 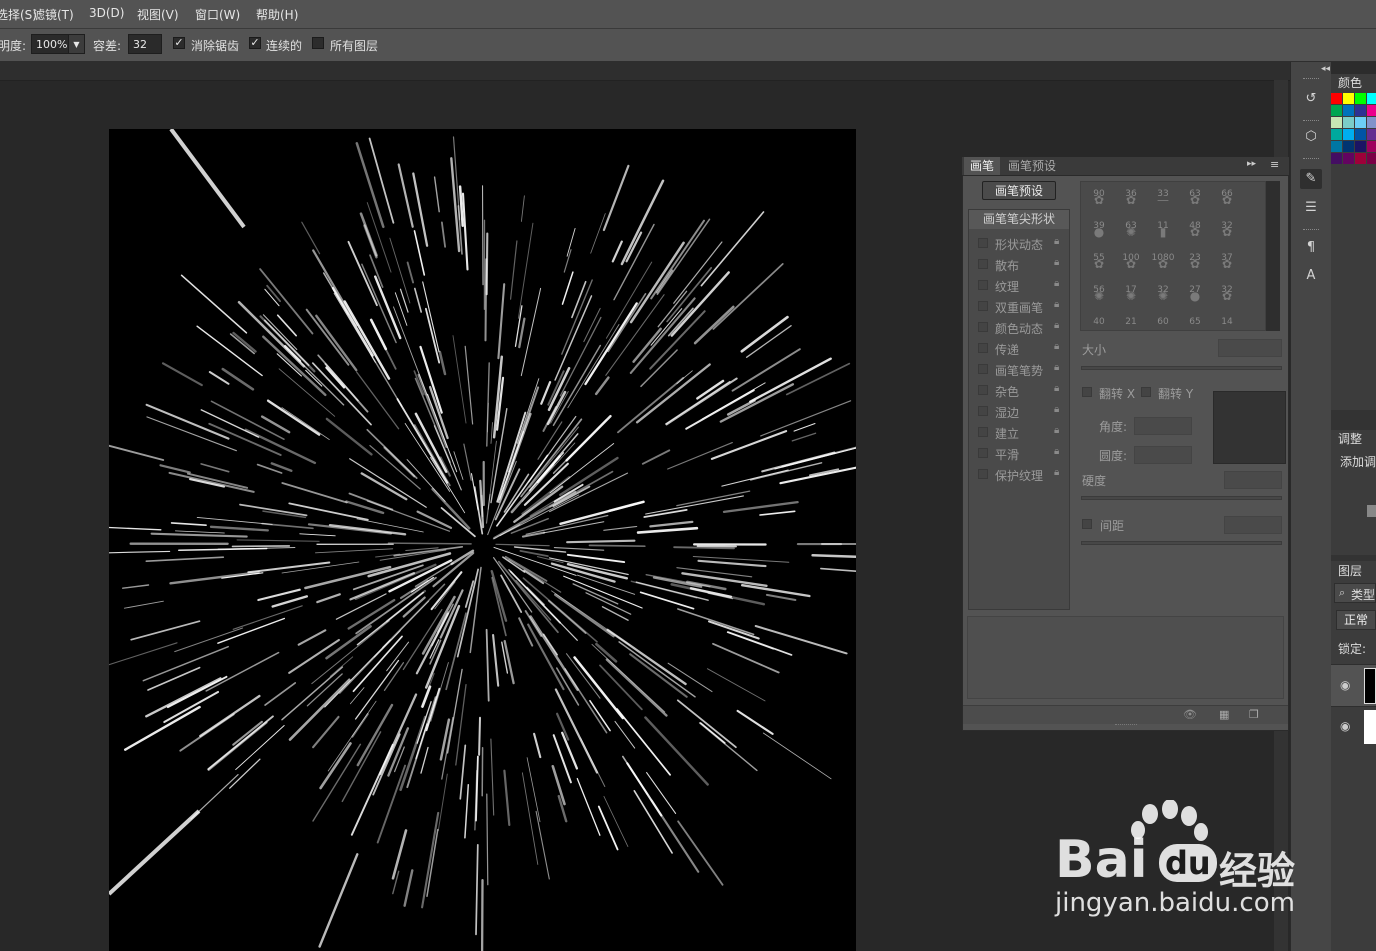 I want to click on brush-option-item: 形状动态 🔒︎, so click(x=1019, y=243).